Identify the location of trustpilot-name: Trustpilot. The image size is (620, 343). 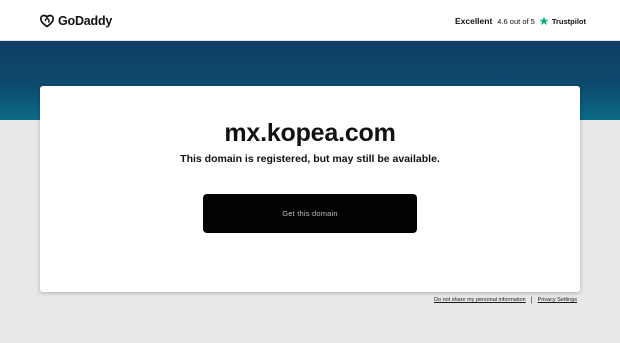
(568, 21).